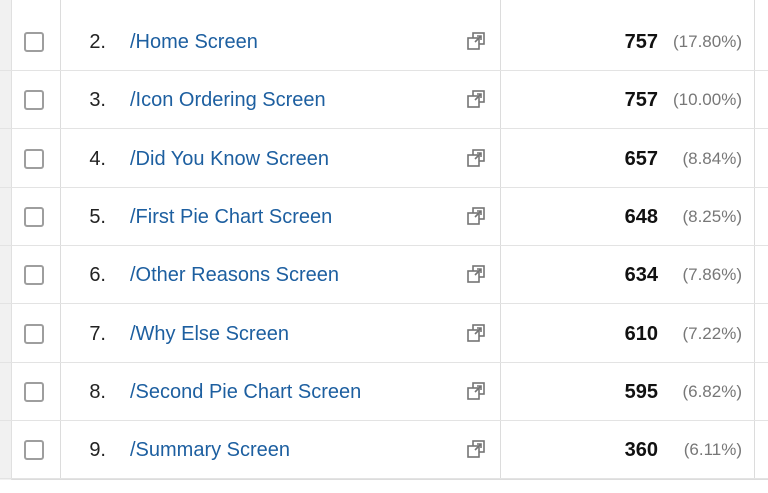 Image resolution: width=768 pixels, height=493 pixels. Describe the element at coordinates (707, 100) in the screenshot. I see `pageview-percent: (10.00%)` at that location.